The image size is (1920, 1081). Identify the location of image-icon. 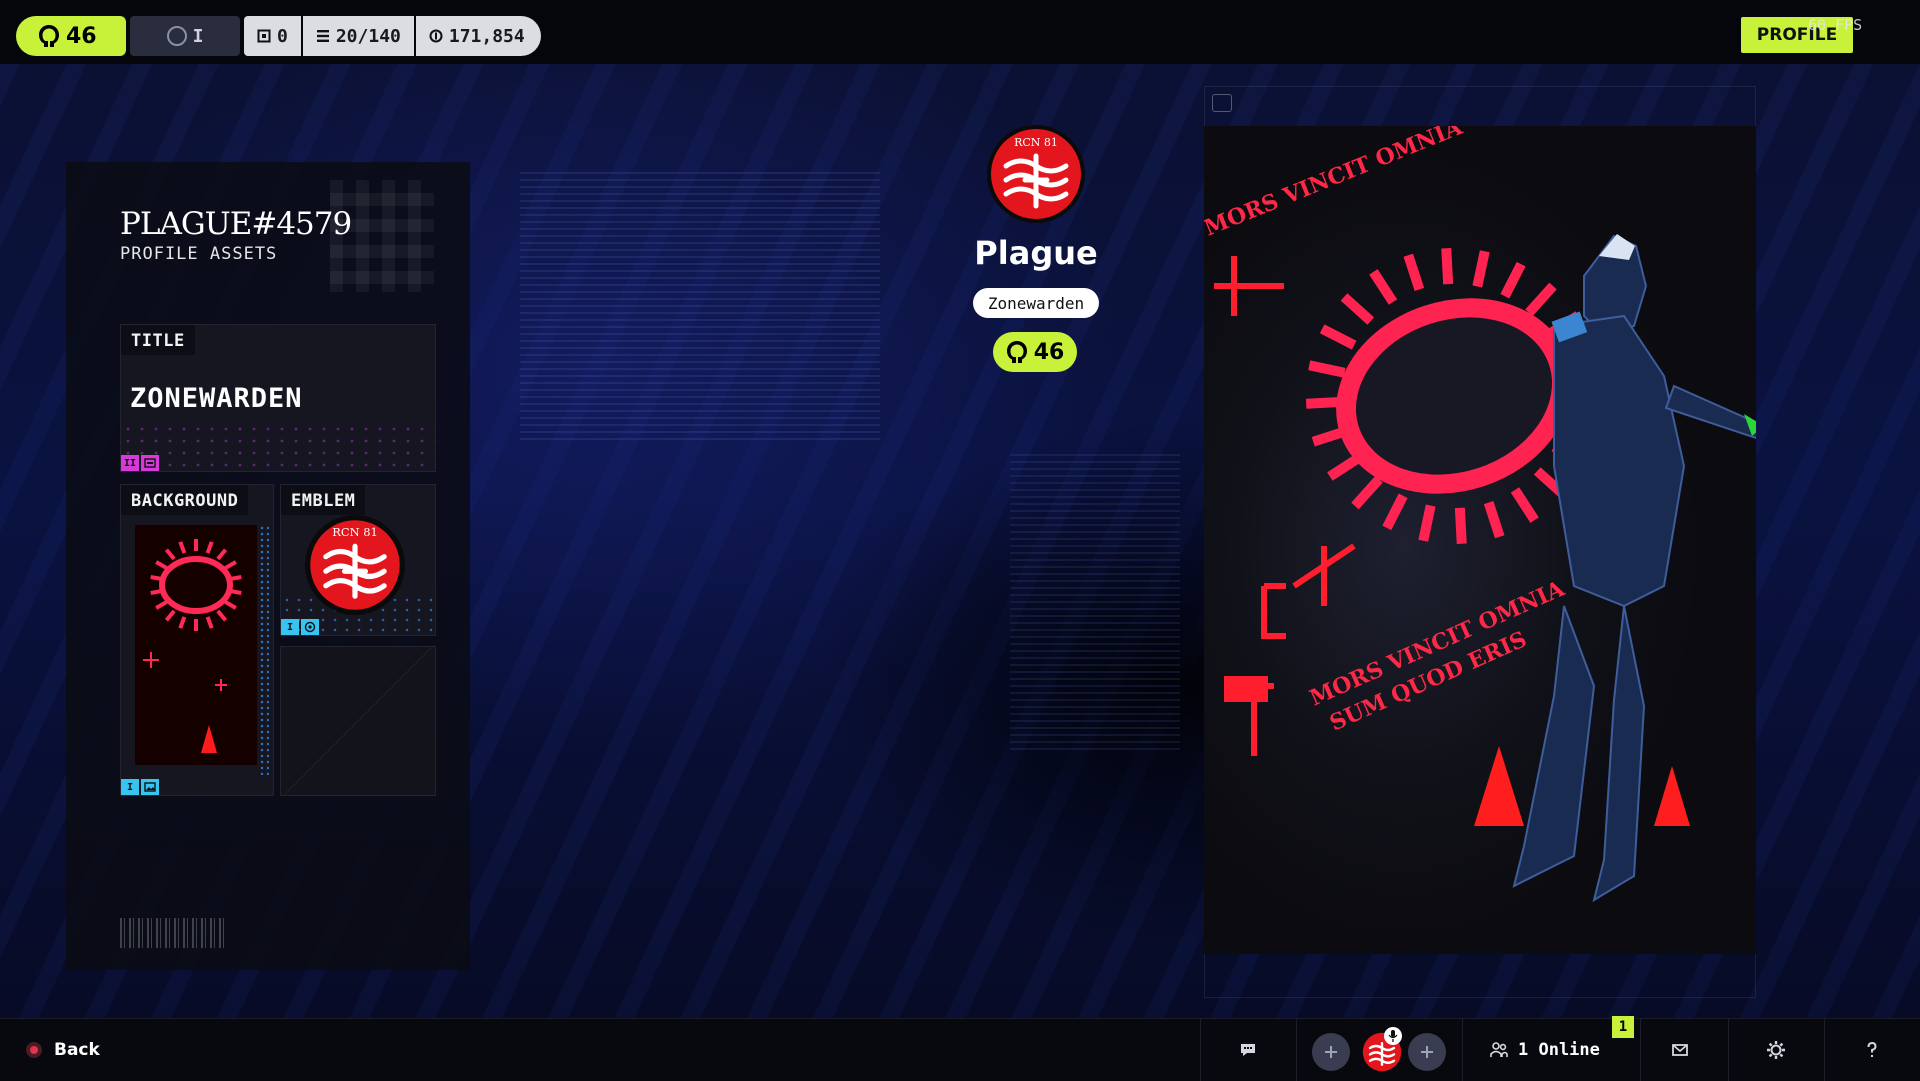
(150, 787).